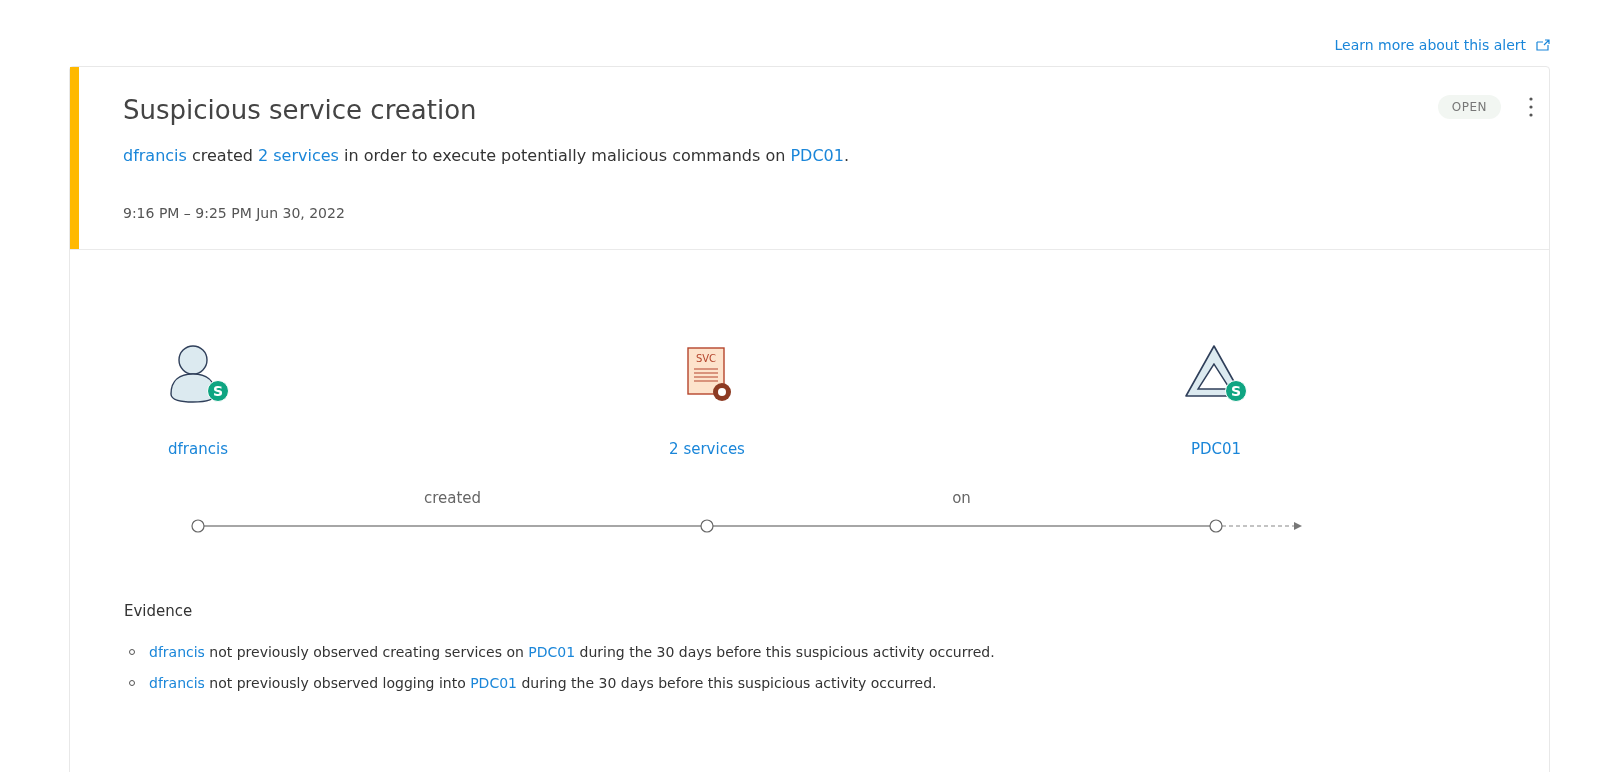 The image size is (1608, 772). What do you see at coordinates (1531, 107) in the screenshot?
I see `more-options-icon` at bounding box center [1531, 107].